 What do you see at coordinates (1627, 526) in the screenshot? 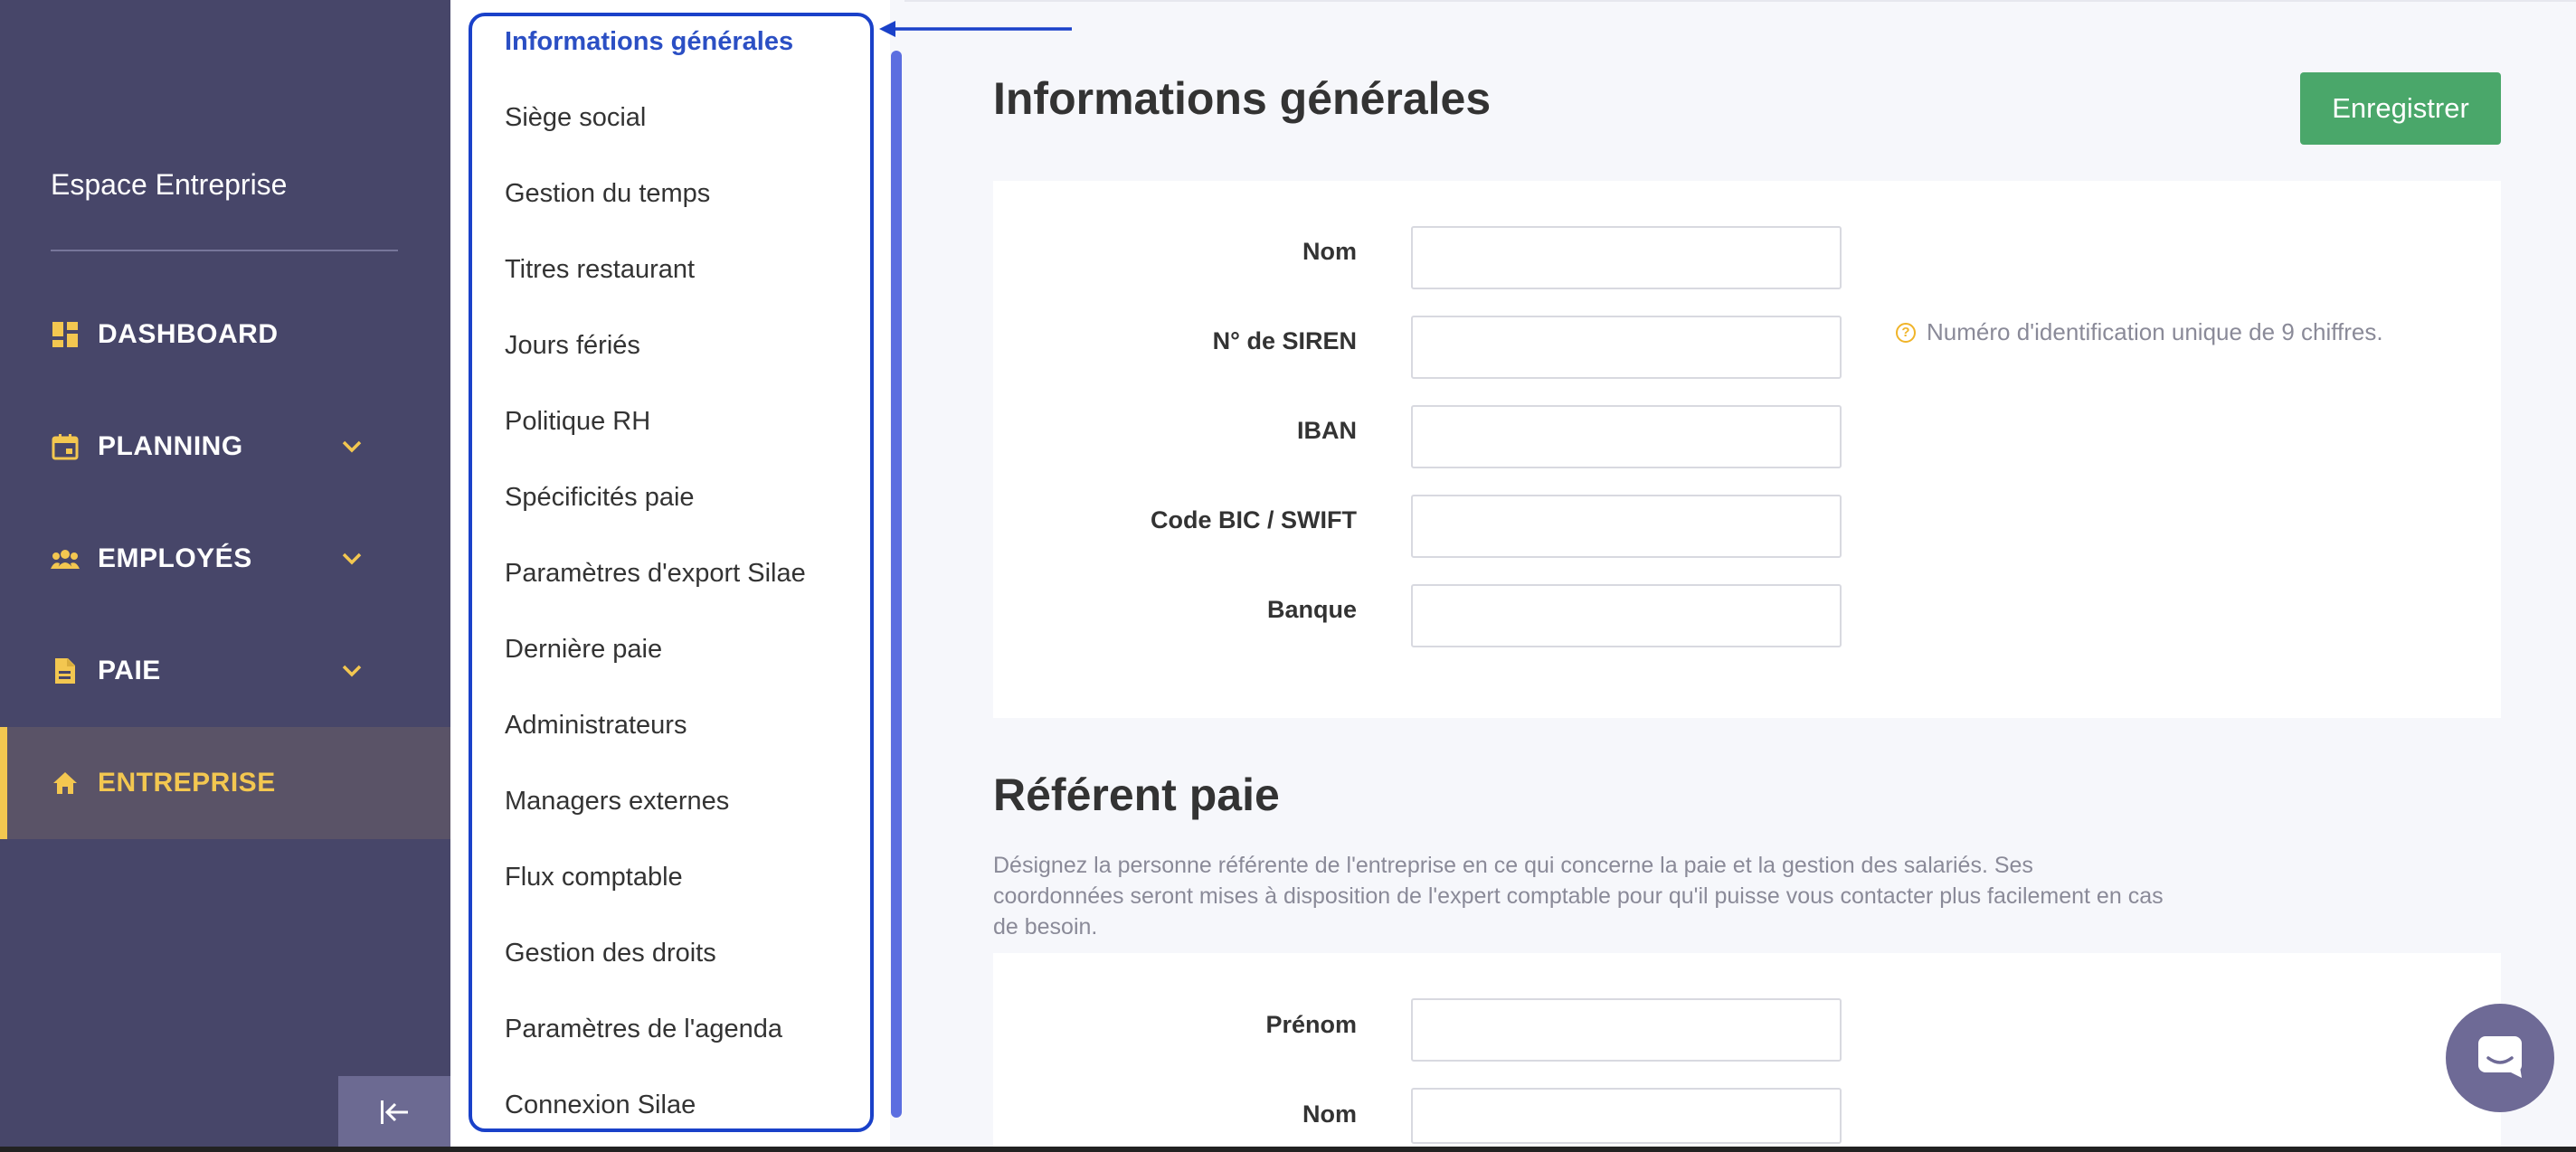
I see `bic-swift-field` at bounding box center [1627, 526].